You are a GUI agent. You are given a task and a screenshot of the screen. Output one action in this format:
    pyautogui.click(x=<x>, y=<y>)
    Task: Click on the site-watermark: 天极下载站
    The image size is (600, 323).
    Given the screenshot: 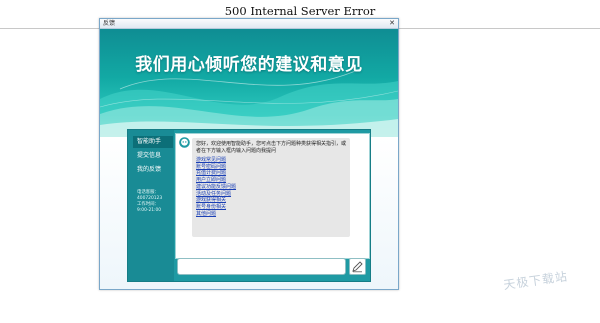 What is the action you would take?
    pyautogui.click(x=535, y=281)
    